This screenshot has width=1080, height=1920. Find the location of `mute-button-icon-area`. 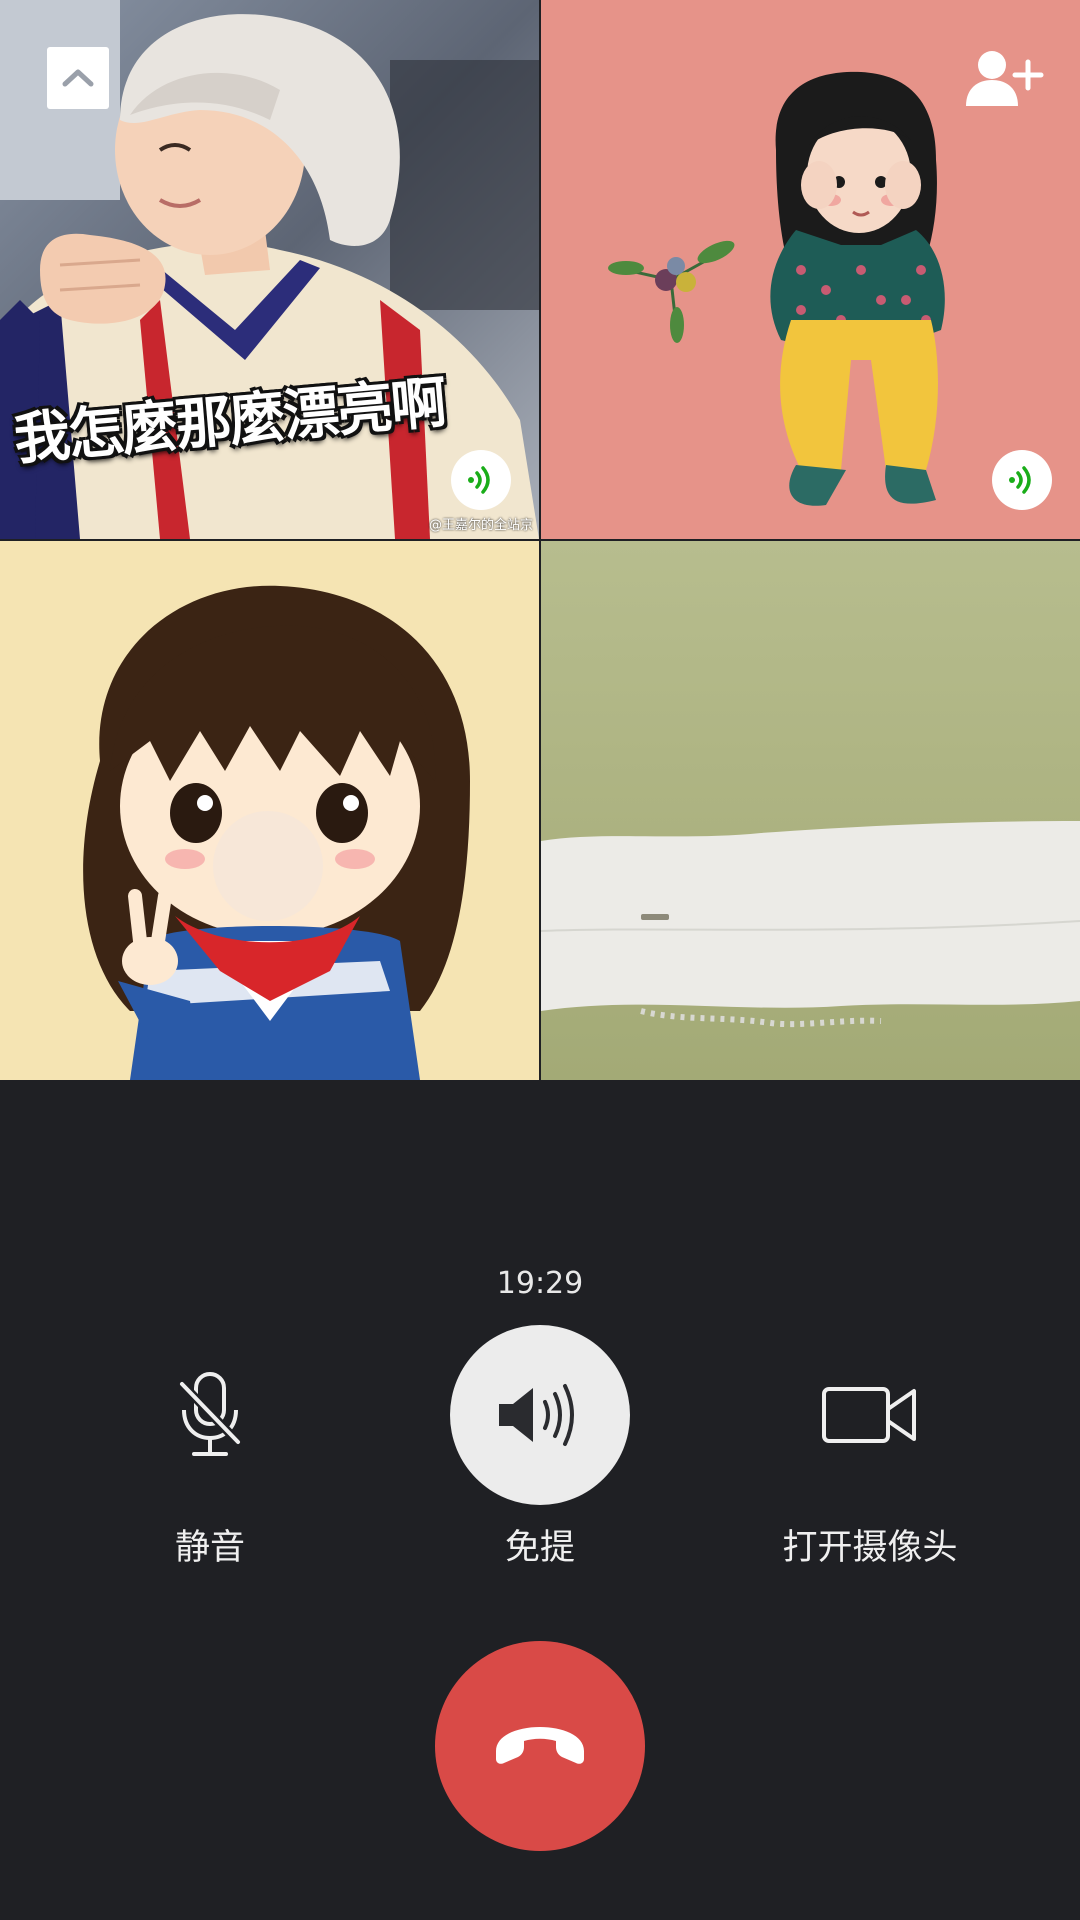

mute-button-icon-area is located at coordinates (210, 1415).